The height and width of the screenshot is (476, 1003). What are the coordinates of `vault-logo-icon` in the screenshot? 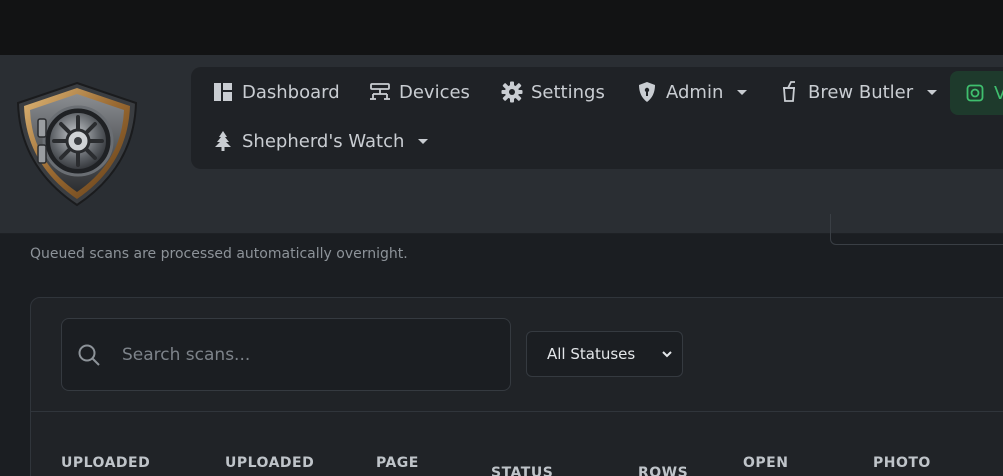 It's located at (77, 144).